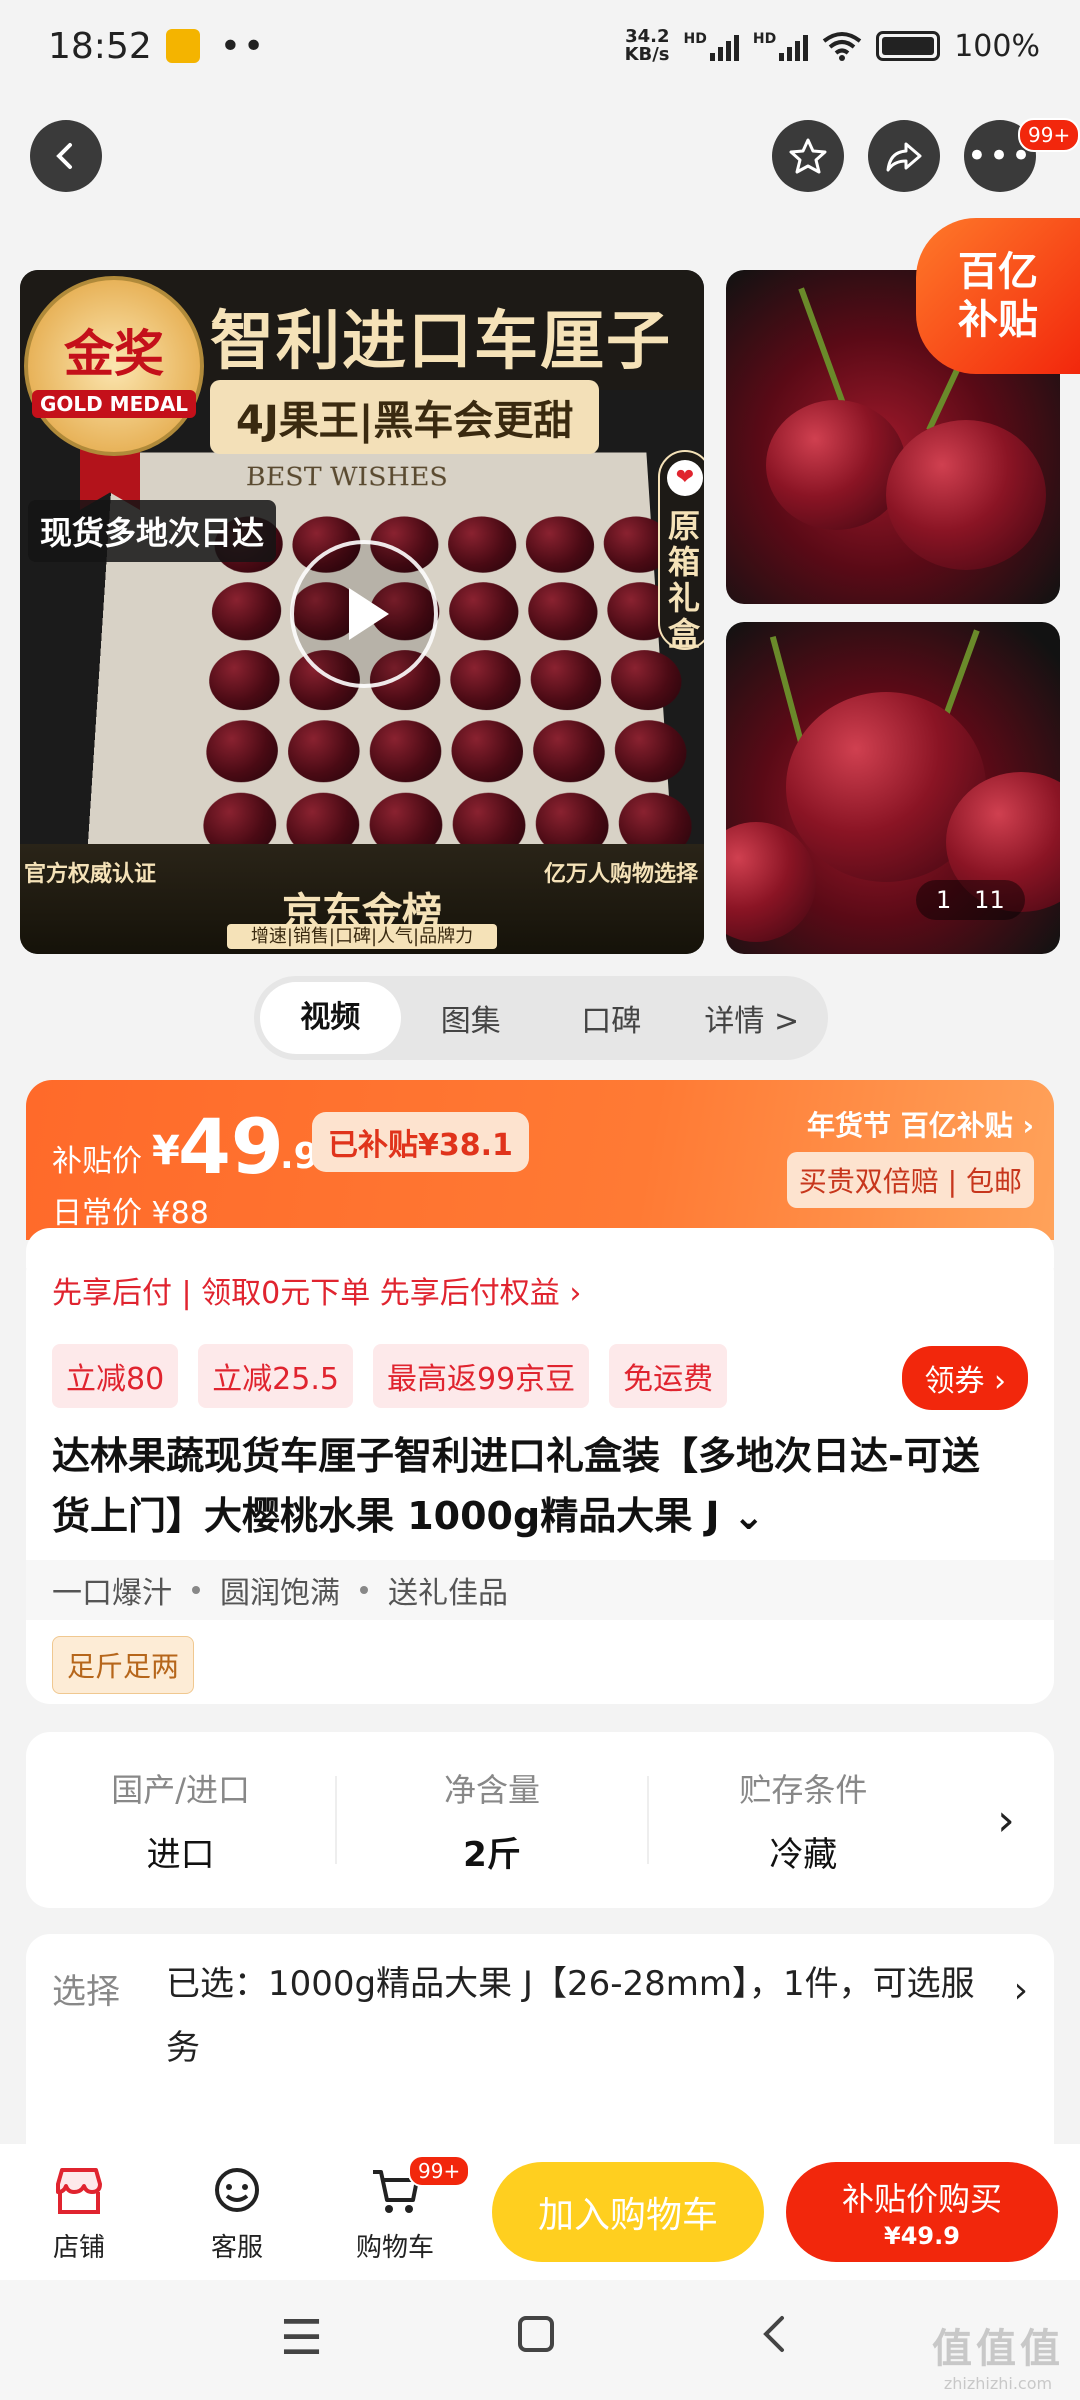  What do you see at coordinates (112, 1590) in the screenshot?
I see `feature-item: 一口爆汁` at bounding box center [112, 1590].